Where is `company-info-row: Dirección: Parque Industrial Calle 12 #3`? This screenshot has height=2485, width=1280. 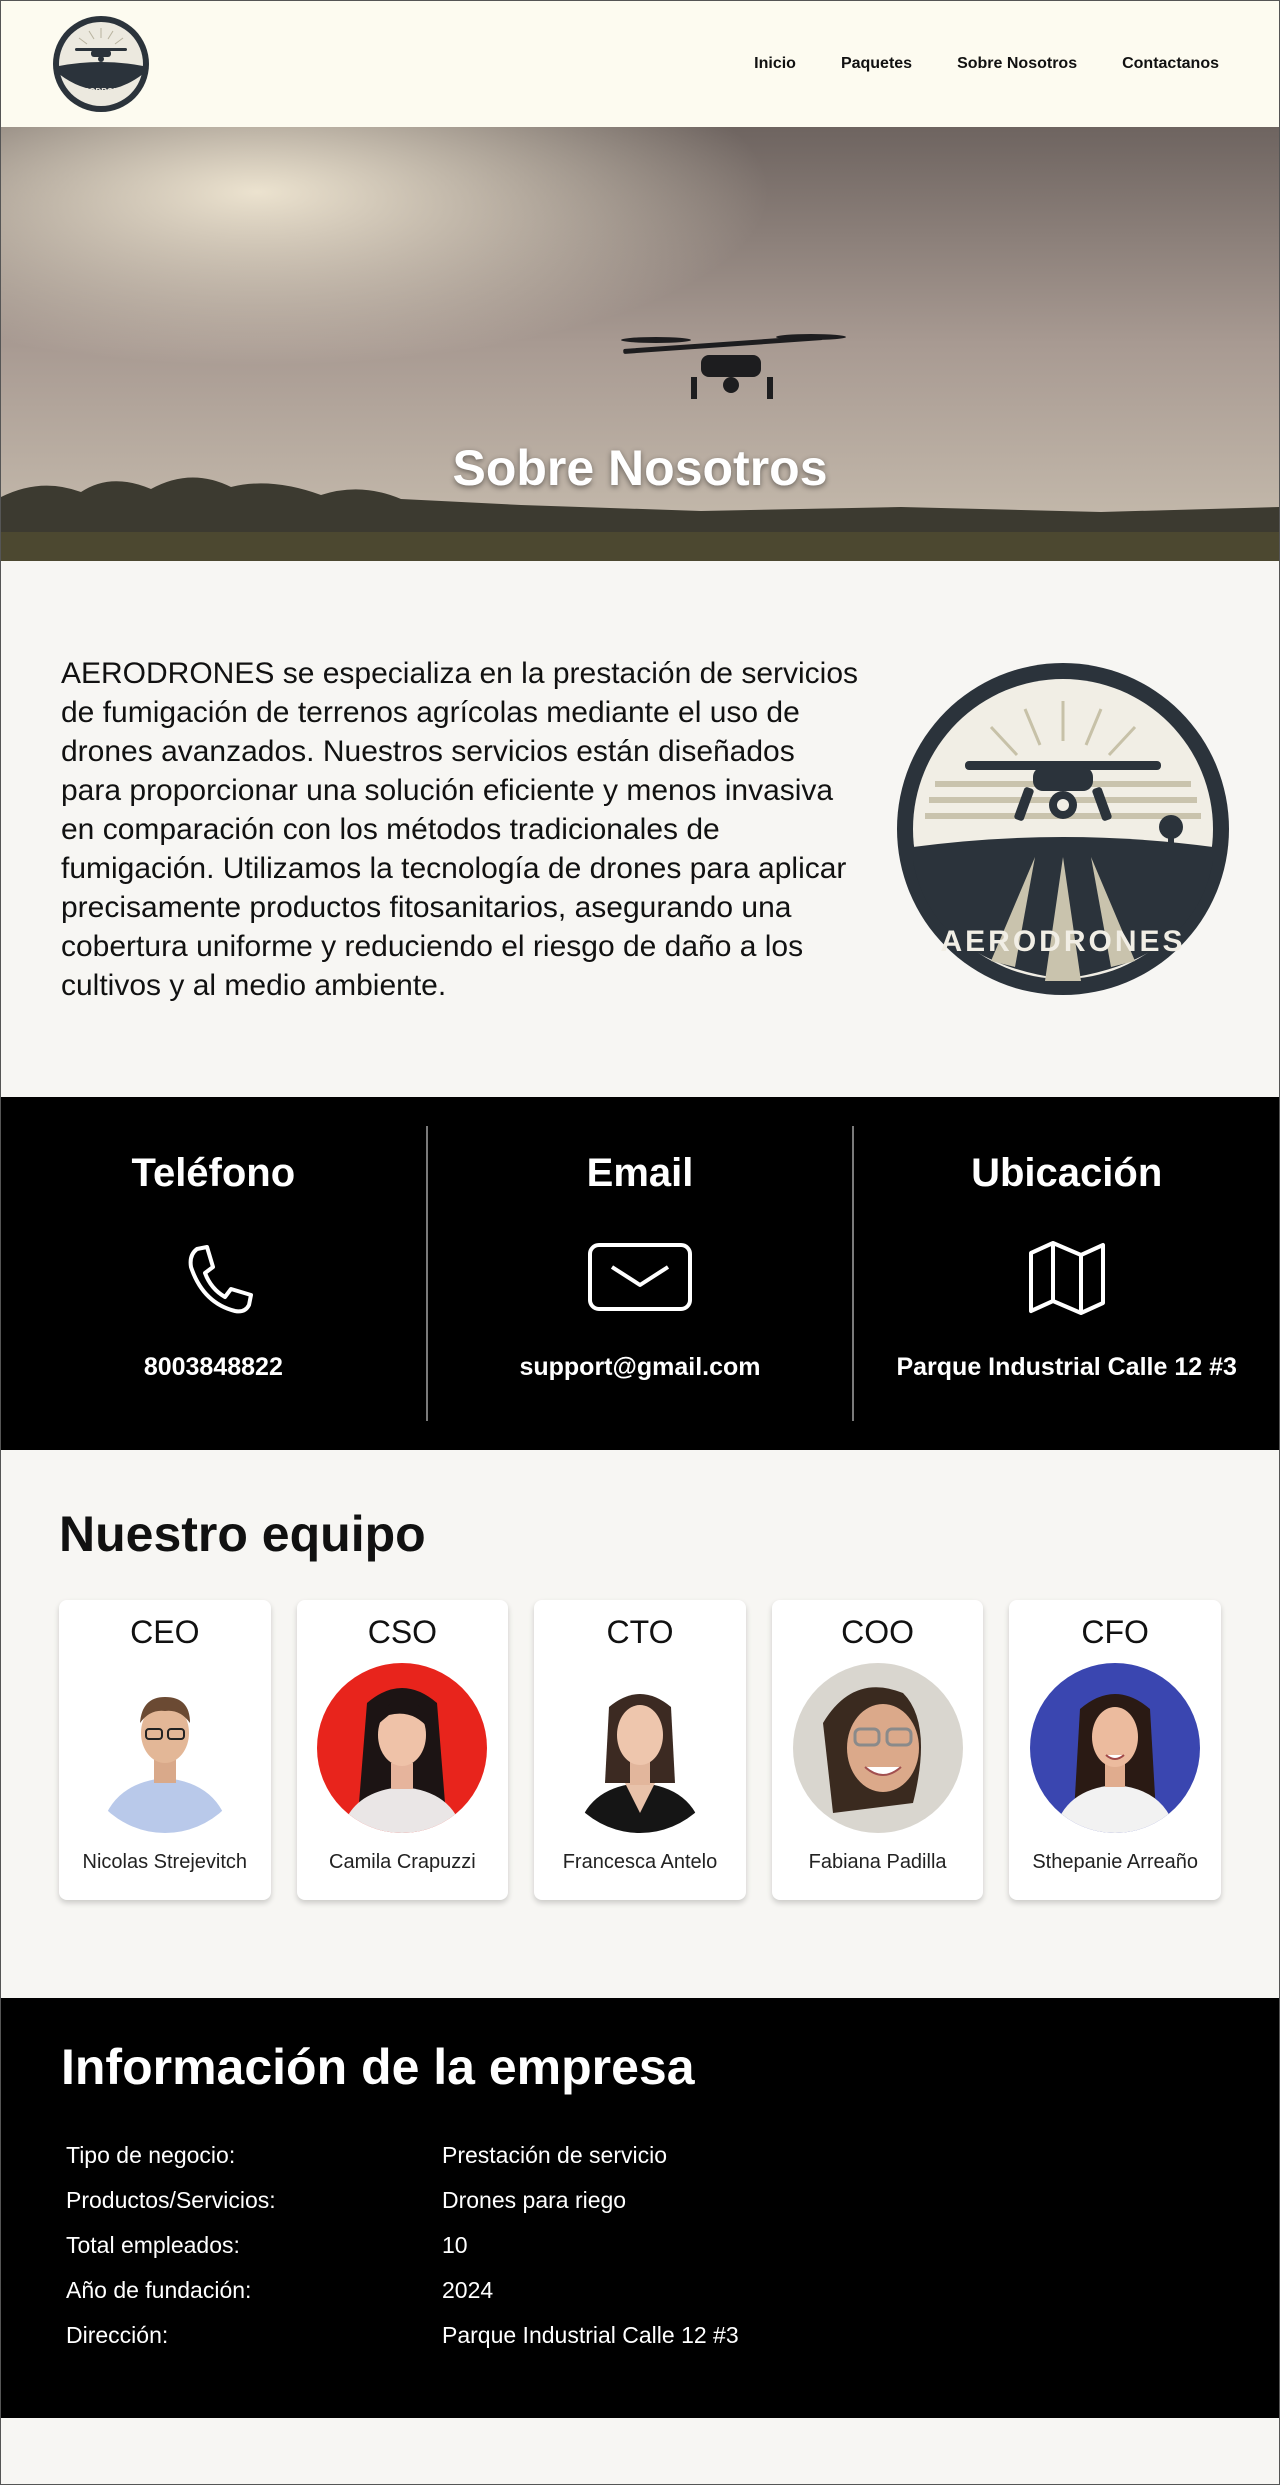 company-info-row: Dirección: Parque Industrial Calle 12 #3 is located at coordinates (640, 2344).